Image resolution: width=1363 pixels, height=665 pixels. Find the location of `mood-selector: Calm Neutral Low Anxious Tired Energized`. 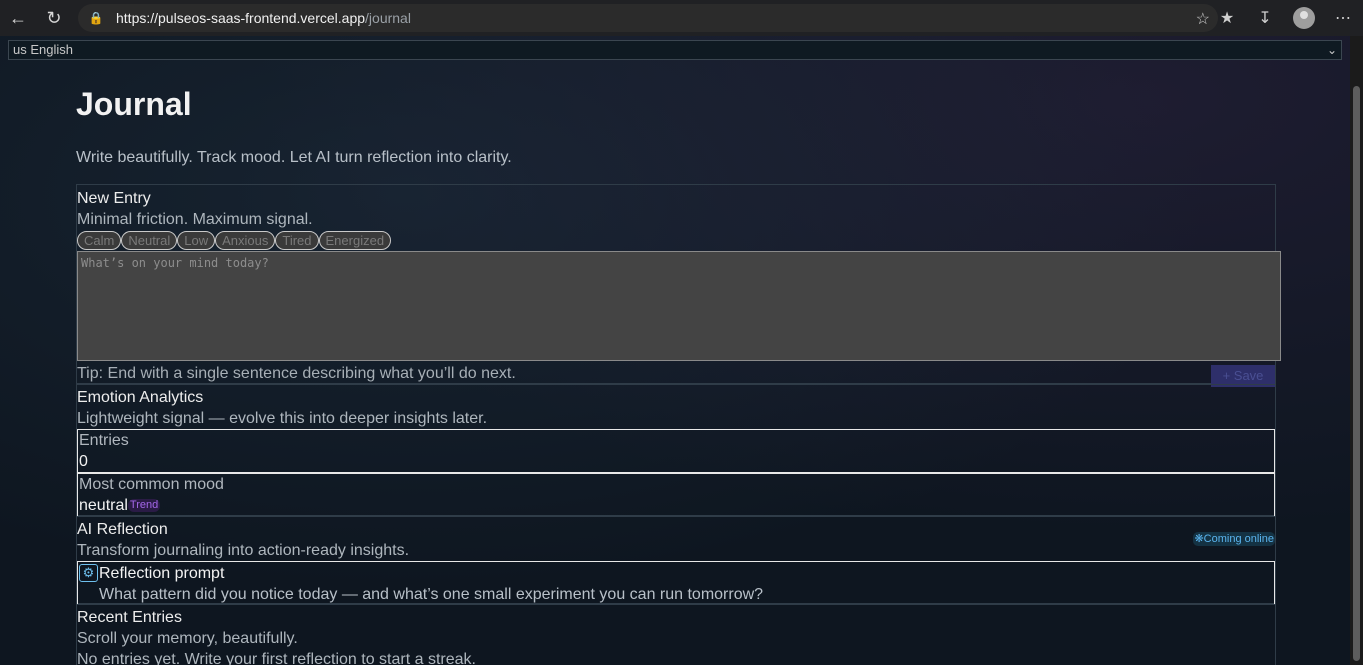

mood-selector: Calm Neutral Low Anxious Tired Energized is located at coordinates (676, 240).